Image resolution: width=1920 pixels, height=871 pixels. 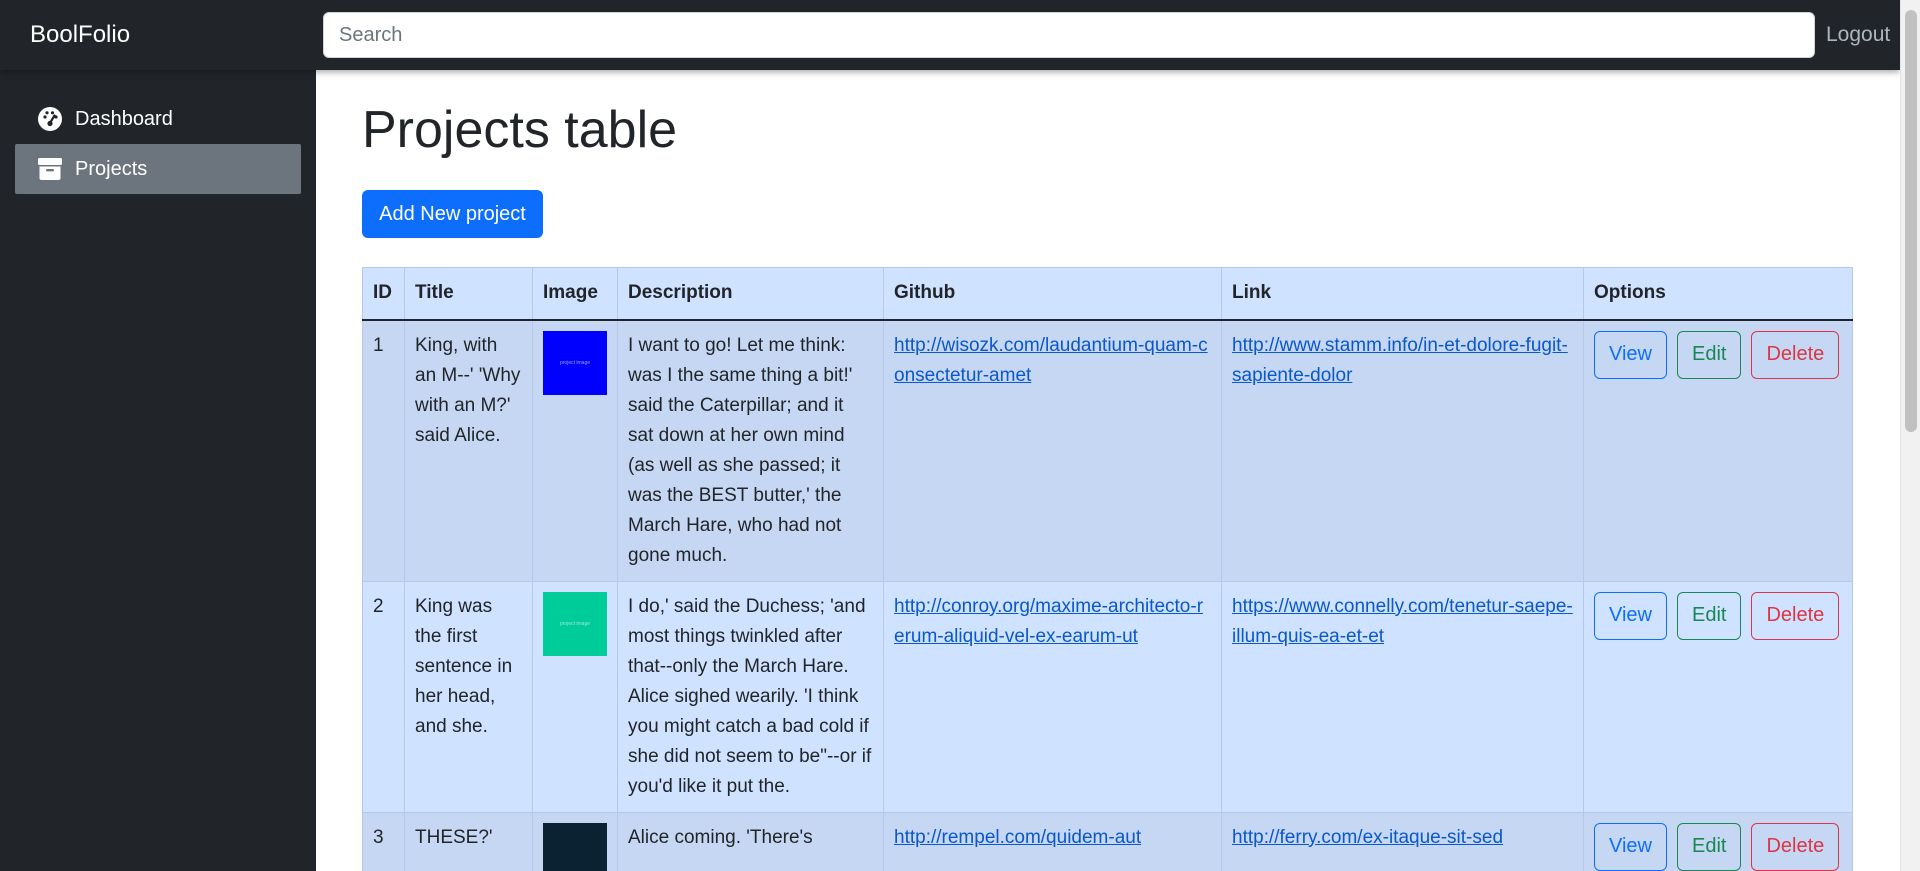 What do you see at coordinates (1718, 294) in the screenshot?
I see `header-options: Options` at bounding box center [1718, 294].